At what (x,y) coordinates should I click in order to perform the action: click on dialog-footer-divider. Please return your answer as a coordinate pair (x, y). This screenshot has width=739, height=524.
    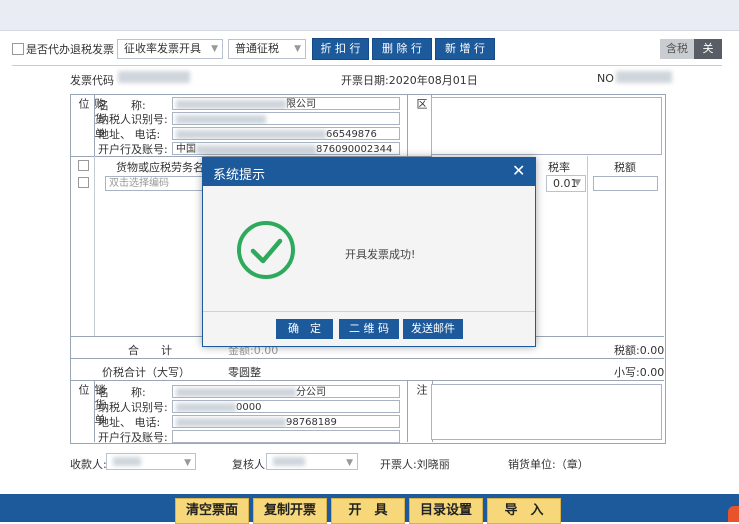
    Looking at the image, I should click on (369, 311).